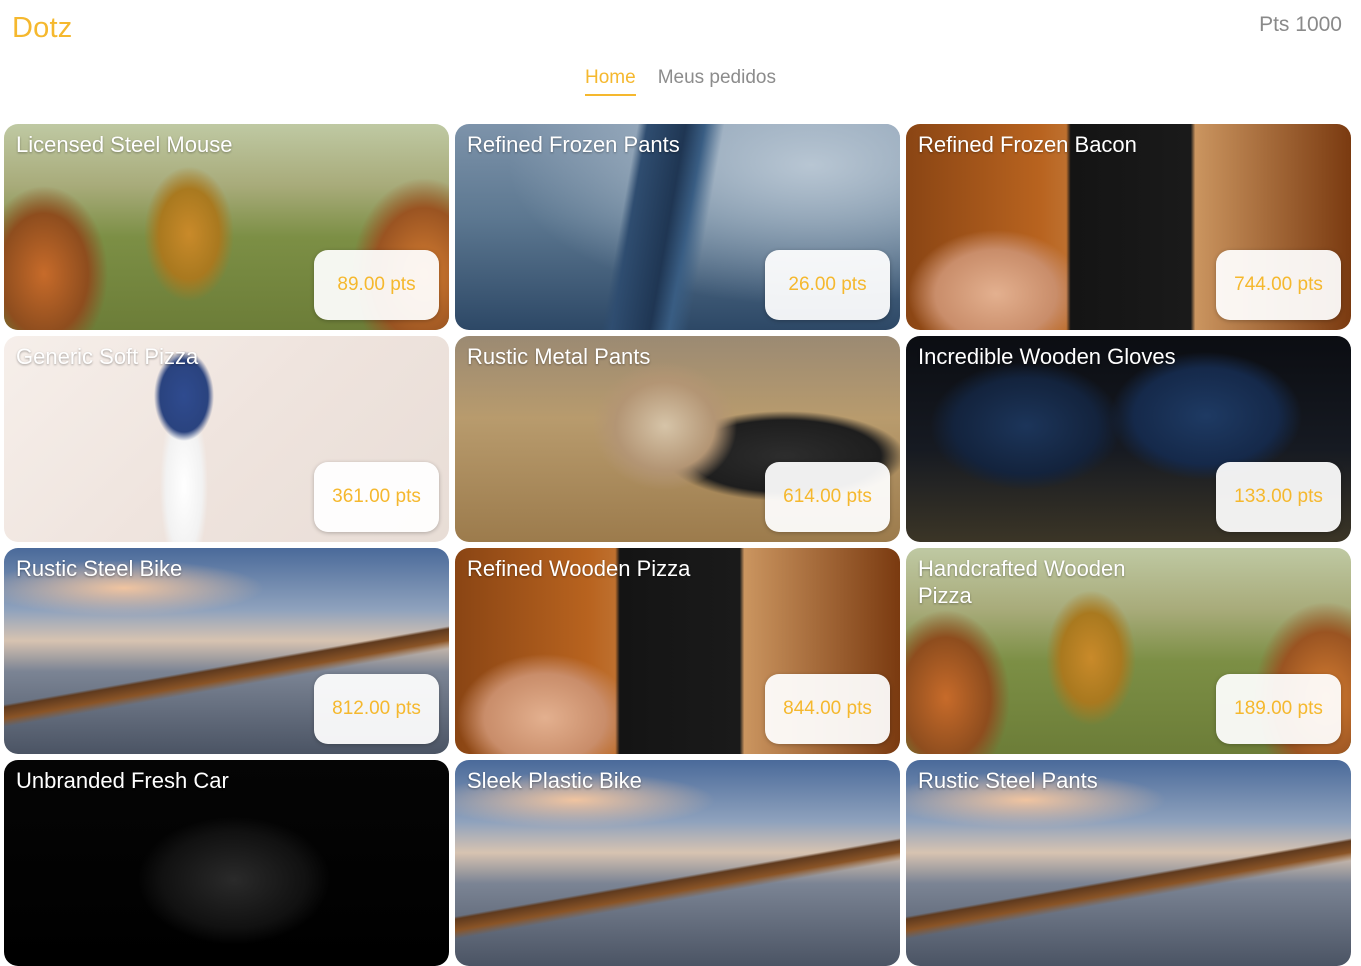 Image resolution: width=1361 pixels, height=966 pixels. I want to click on price-badge: 812.00 pts, so click(376, 709).